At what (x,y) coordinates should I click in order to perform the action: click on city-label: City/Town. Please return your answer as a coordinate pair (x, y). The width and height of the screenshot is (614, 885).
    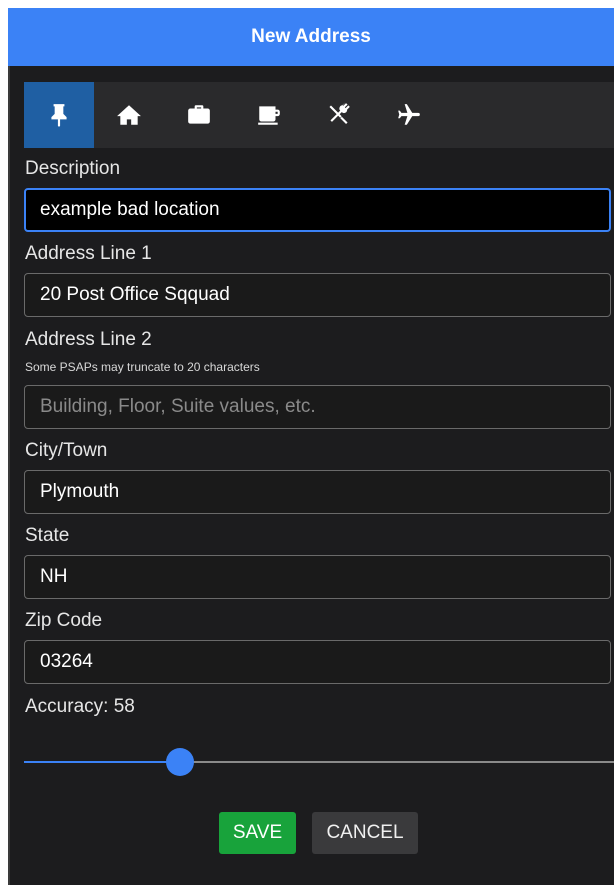
    Looking at the image, I should click on (66, 450).